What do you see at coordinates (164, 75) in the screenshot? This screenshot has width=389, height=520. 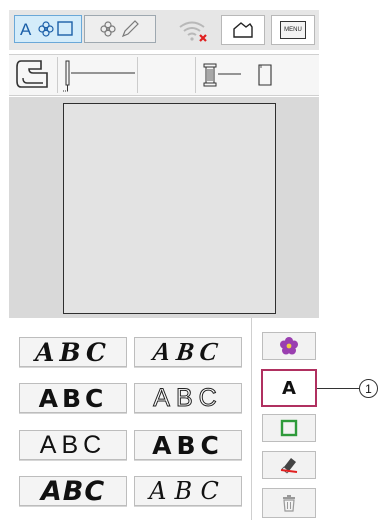 I see `sewing-info-bar` at bounding box center [164, 75].